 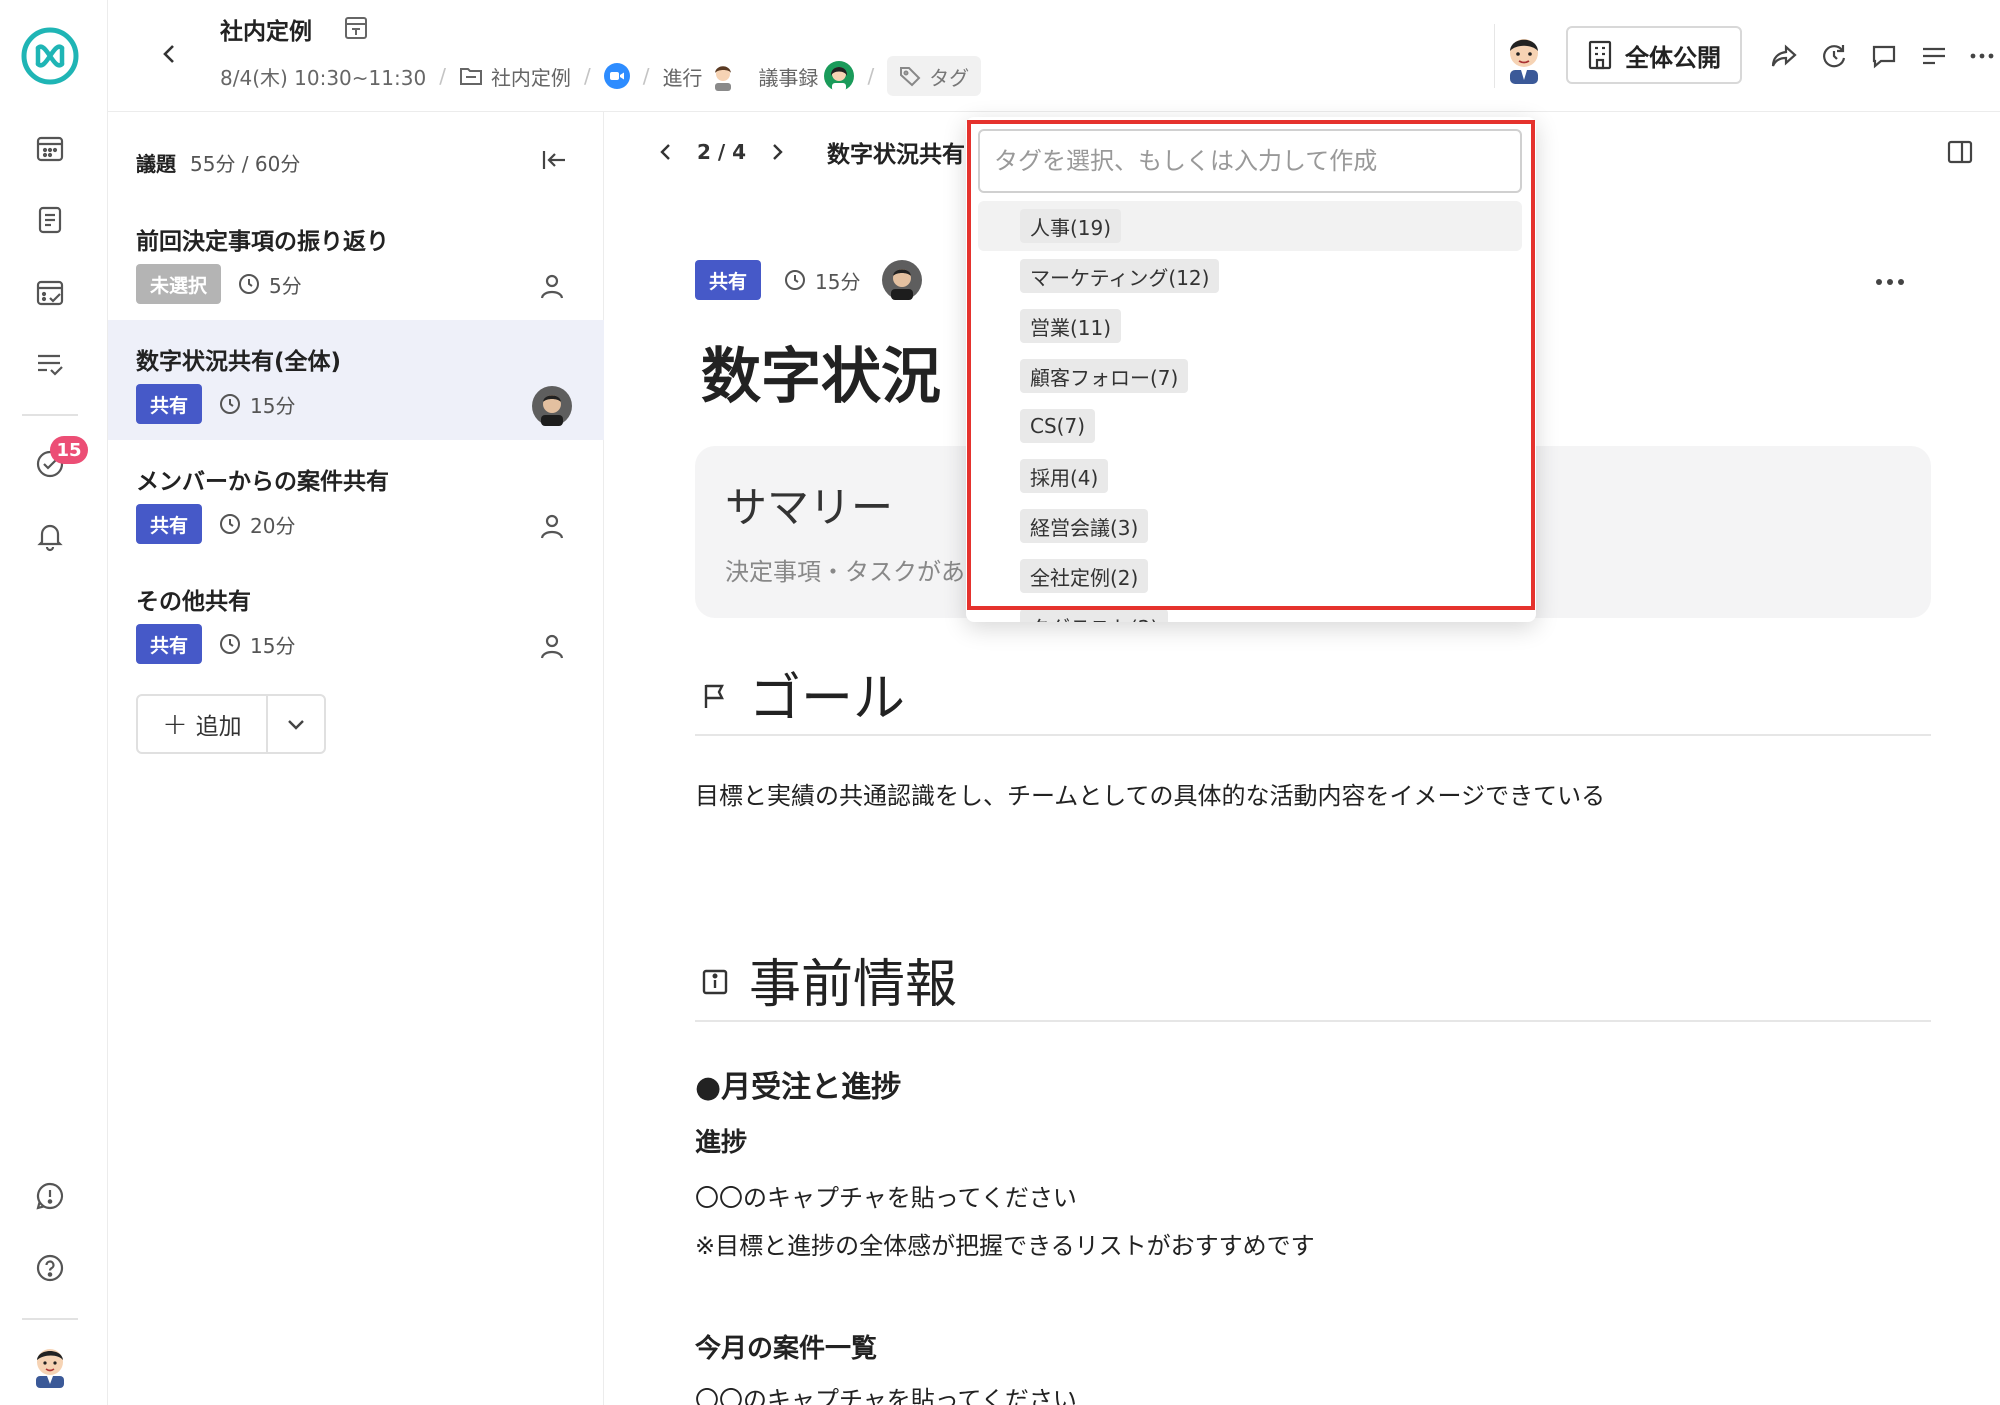 What do you see at coordinates (193, 602) in the screenshot?
I see `agenda-item-title: その他共有` at bounding box center [193, 602].